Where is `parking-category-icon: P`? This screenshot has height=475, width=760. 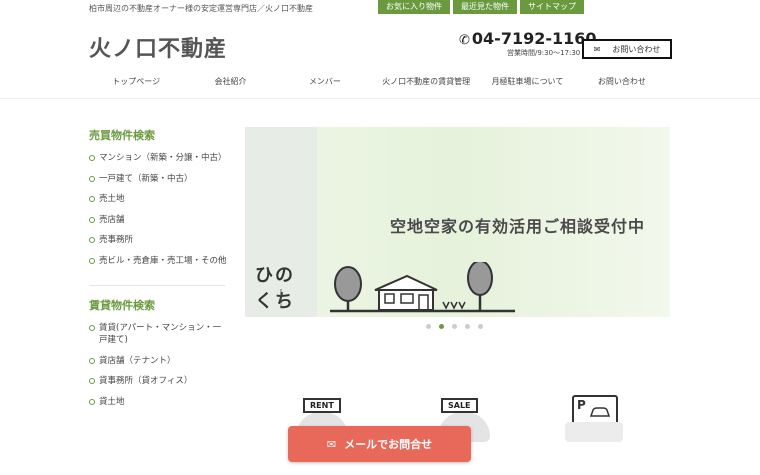
parking-category-icon: P is located at coordinates (595, 410).